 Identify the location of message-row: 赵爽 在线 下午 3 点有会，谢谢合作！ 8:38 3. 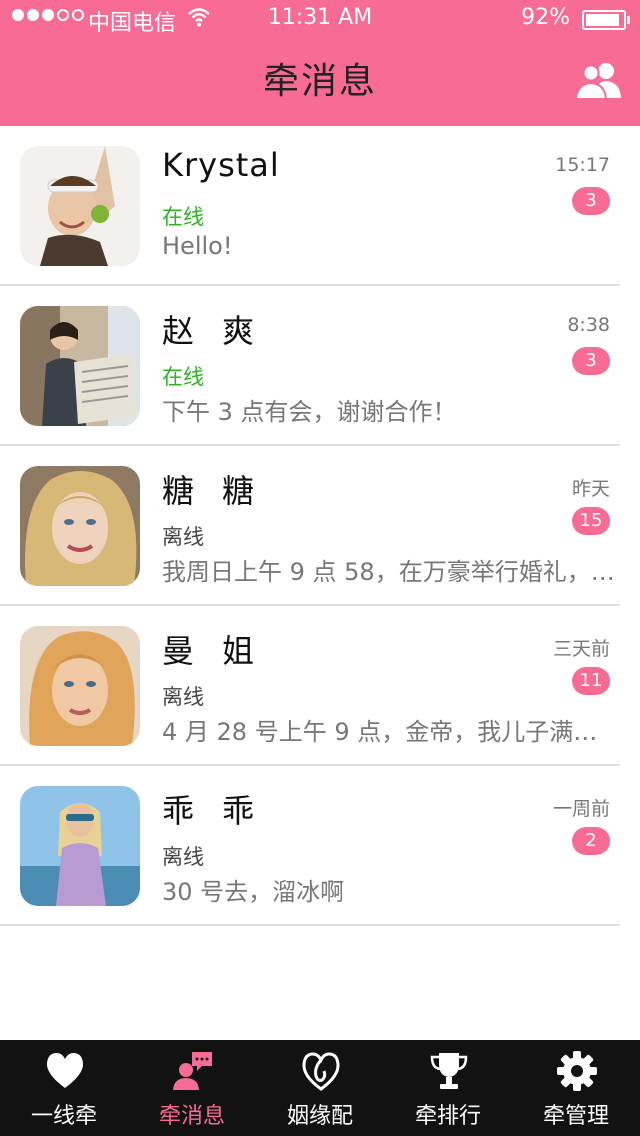
(310, 366).